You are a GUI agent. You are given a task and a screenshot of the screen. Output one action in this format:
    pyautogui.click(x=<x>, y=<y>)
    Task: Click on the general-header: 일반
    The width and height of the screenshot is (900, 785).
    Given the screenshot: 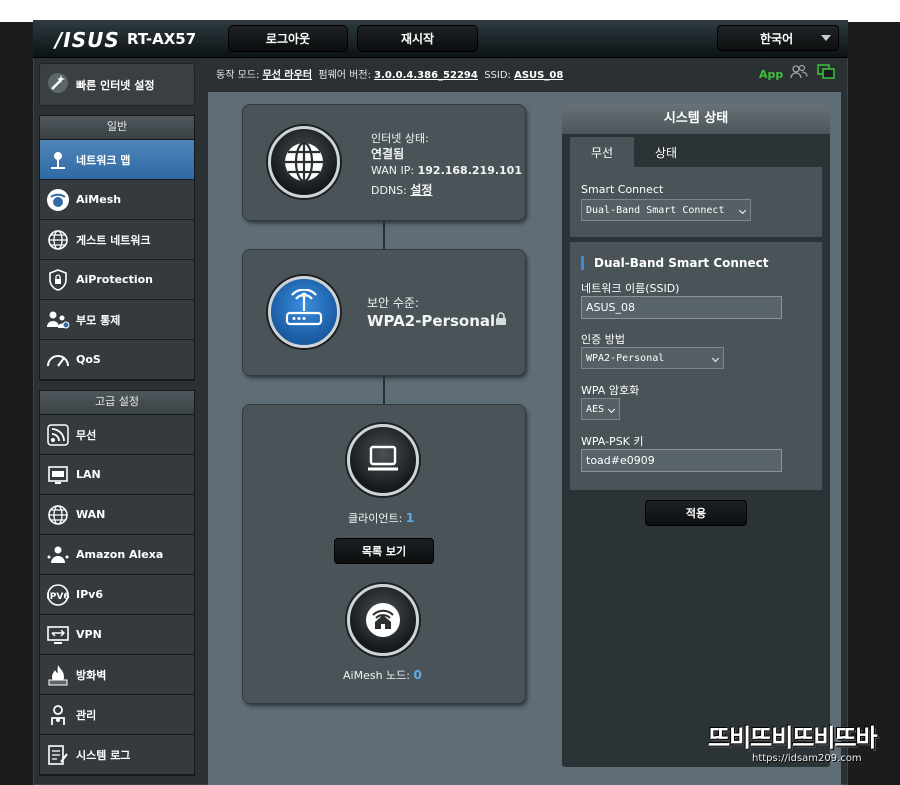 What is the action you would take?
    pyautogui.click(x=117, y=128)
    